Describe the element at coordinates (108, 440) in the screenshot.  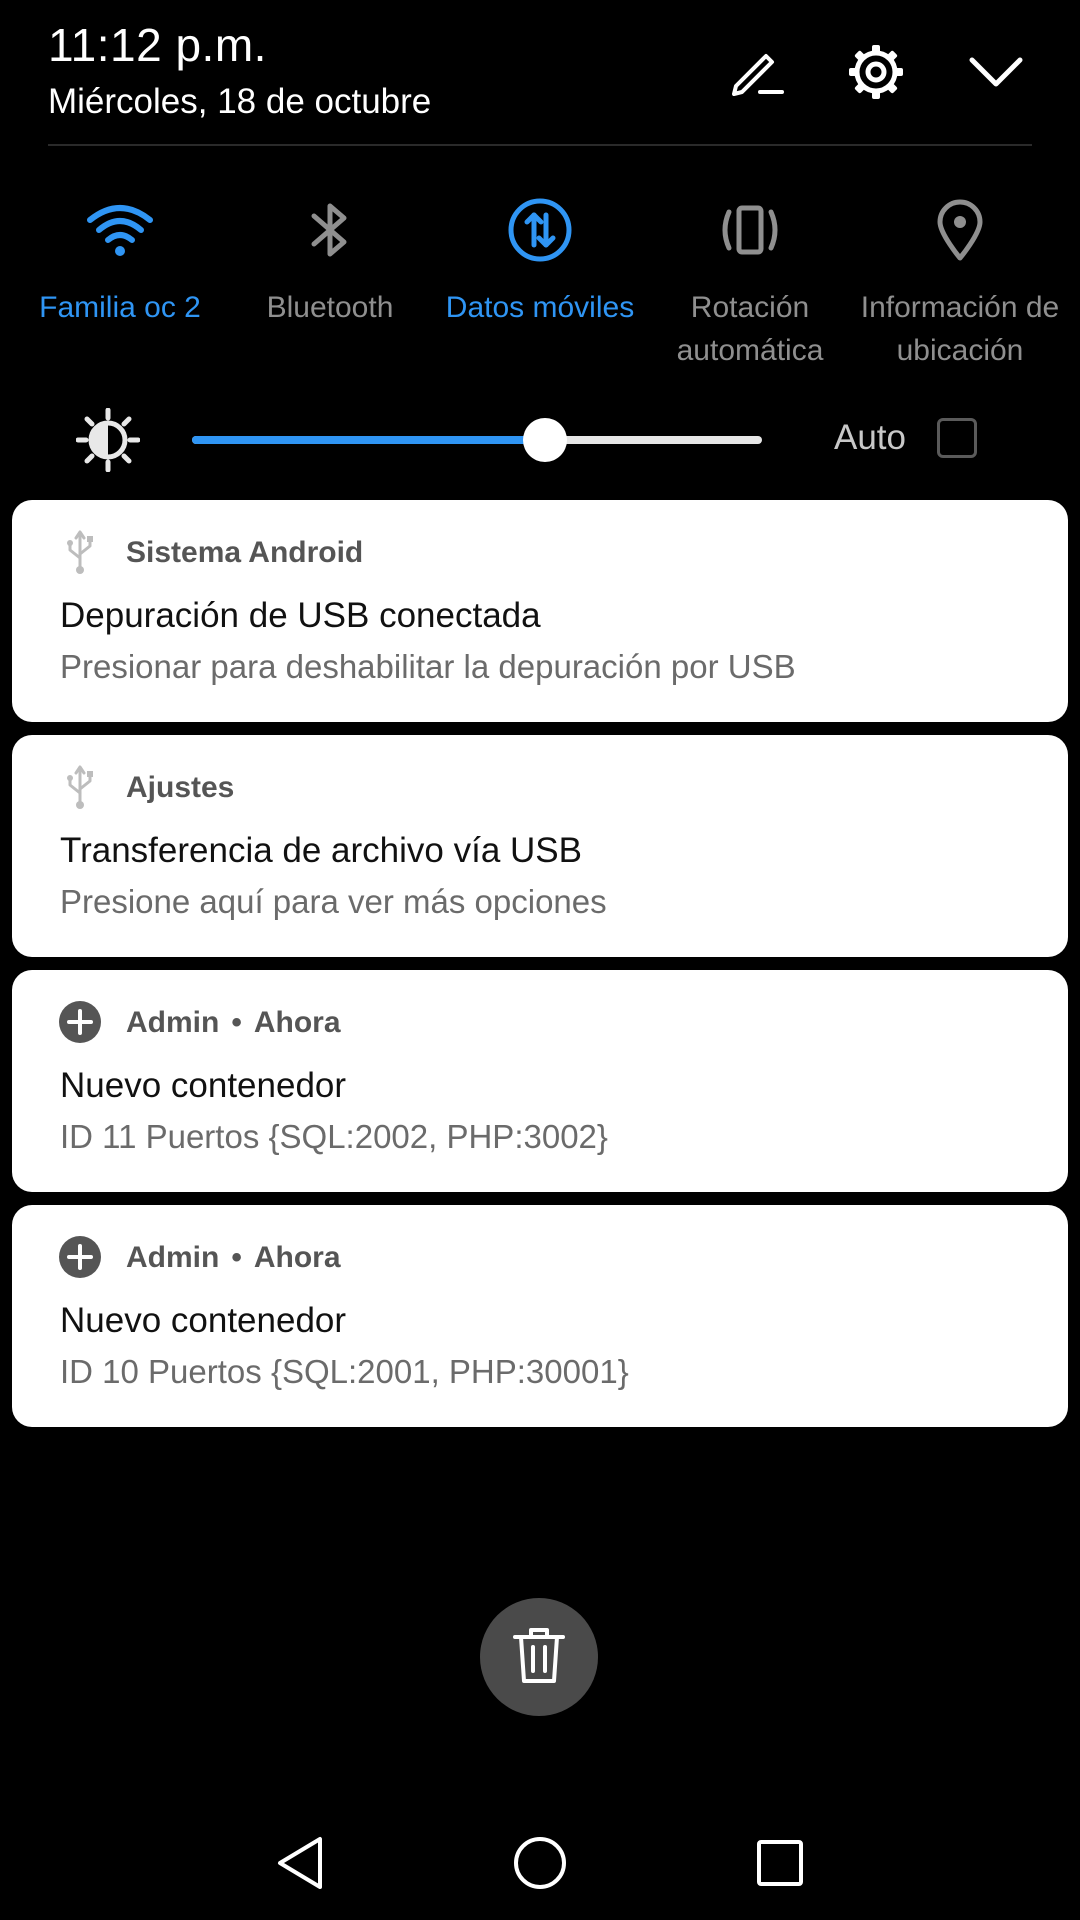
I see `brightness-icon` at that location.